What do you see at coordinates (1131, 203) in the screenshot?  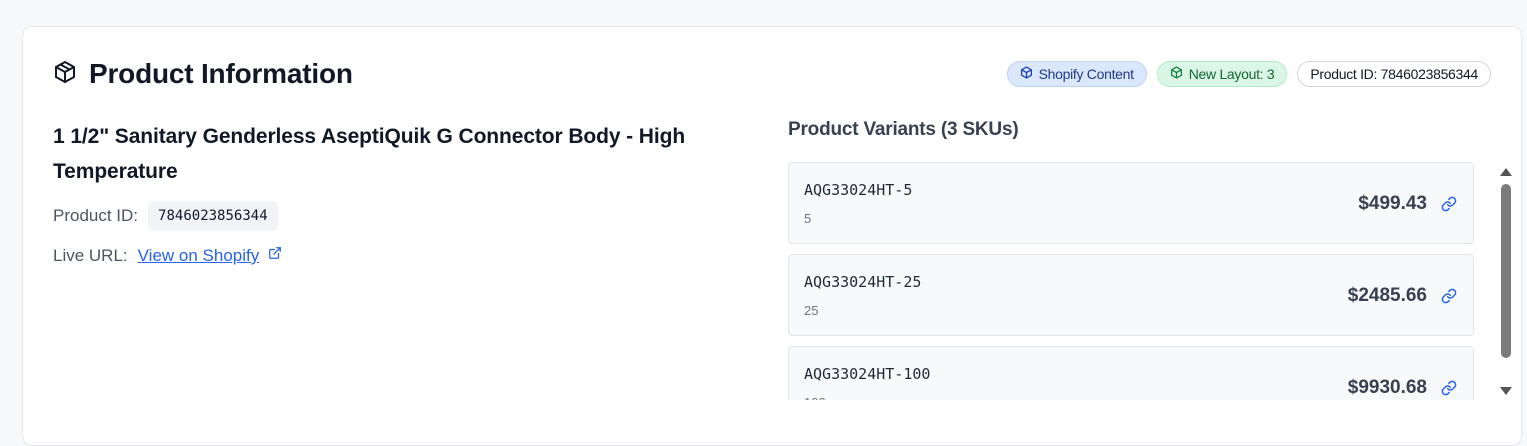 I see `variant-card: AQG33024HT-5 5 $499.43` at bounding box center [1131, 203].